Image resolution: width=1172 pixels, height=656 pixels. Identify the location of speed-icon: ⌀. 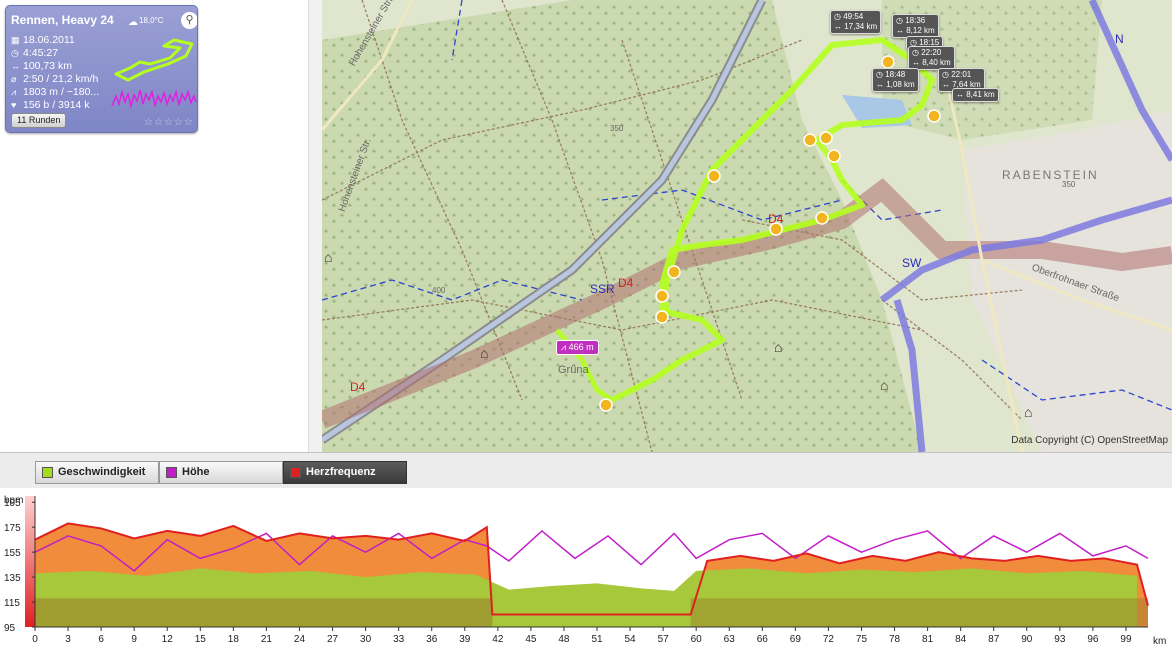
(14, 79).